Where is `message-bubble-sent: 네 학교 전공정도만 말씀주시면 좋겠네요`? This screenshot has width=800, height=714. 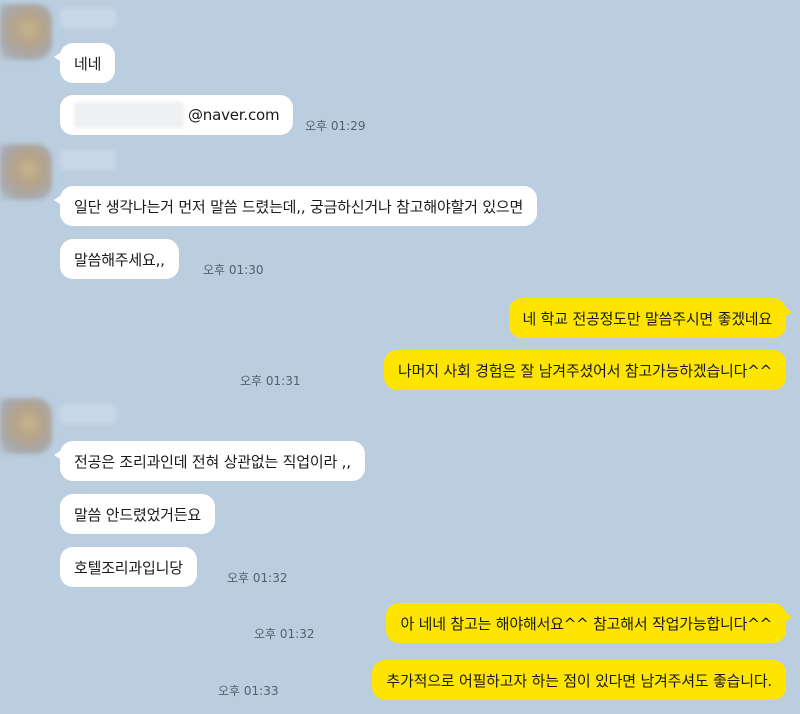
message-bubble-sent: 네 학교 전공정도만 말씀주시면 좋겠네요 is located at coordinates (650, 318).